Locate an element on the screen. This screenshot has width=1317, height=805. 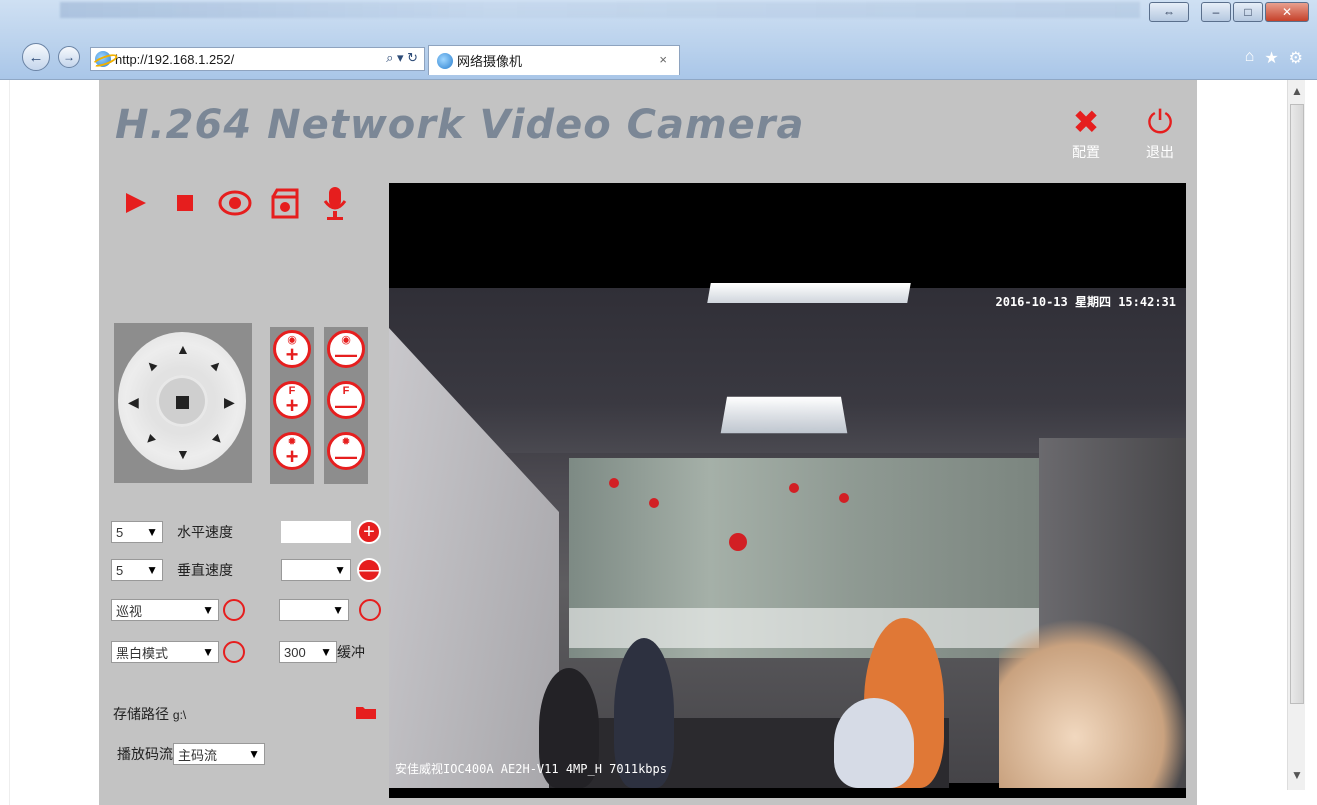
buffer-label: 缓冲 is located at coordinates (351, 652).